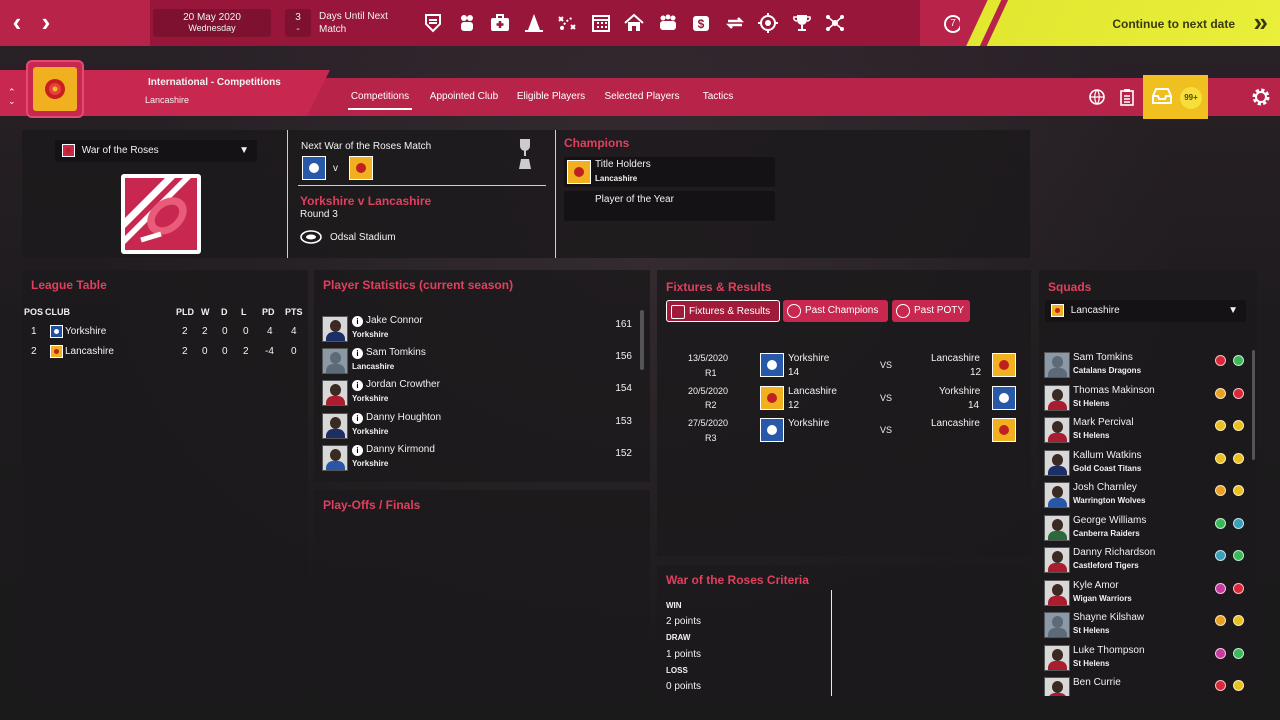 This screenshot has width=1280, height=720. What do you see at coordinates (1149, 465) in the screenshot?
I see `list-item: Kallum Watkins Gold Coast Titans` at bounding box center [1149, 465].